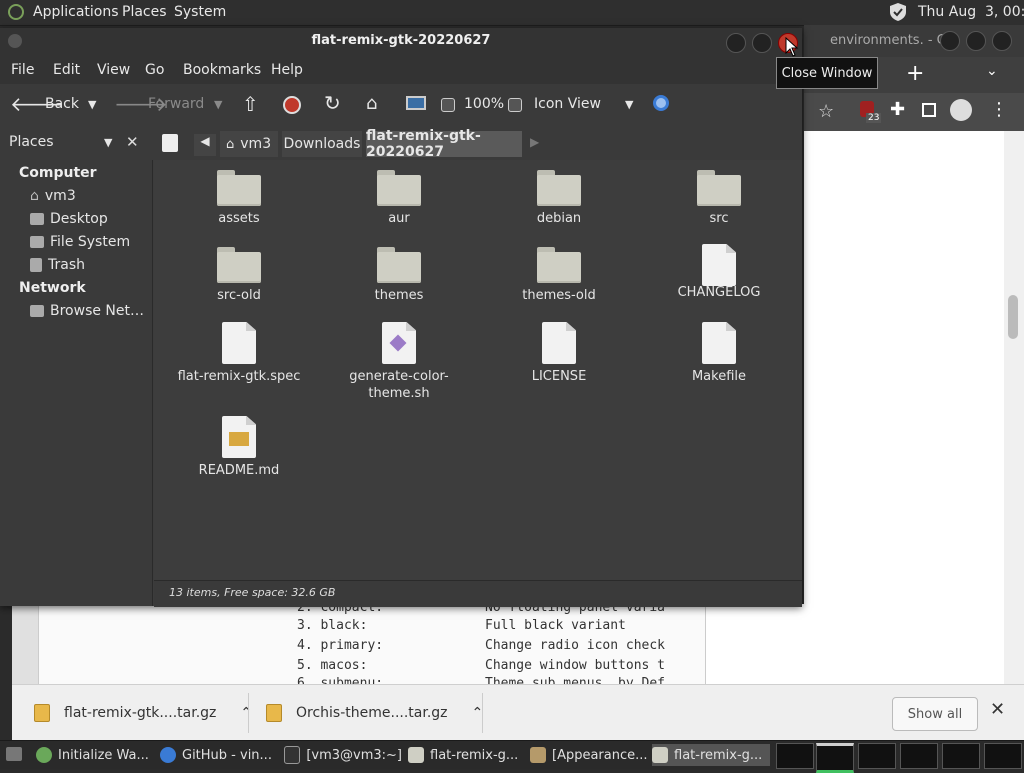 Image resolution: width=1024 pixels, height=773 pixels. What do you see at coordinates (484, 104) in the screenshot?
I see `zoom-level: 100%` at bounding box center [484, 104].